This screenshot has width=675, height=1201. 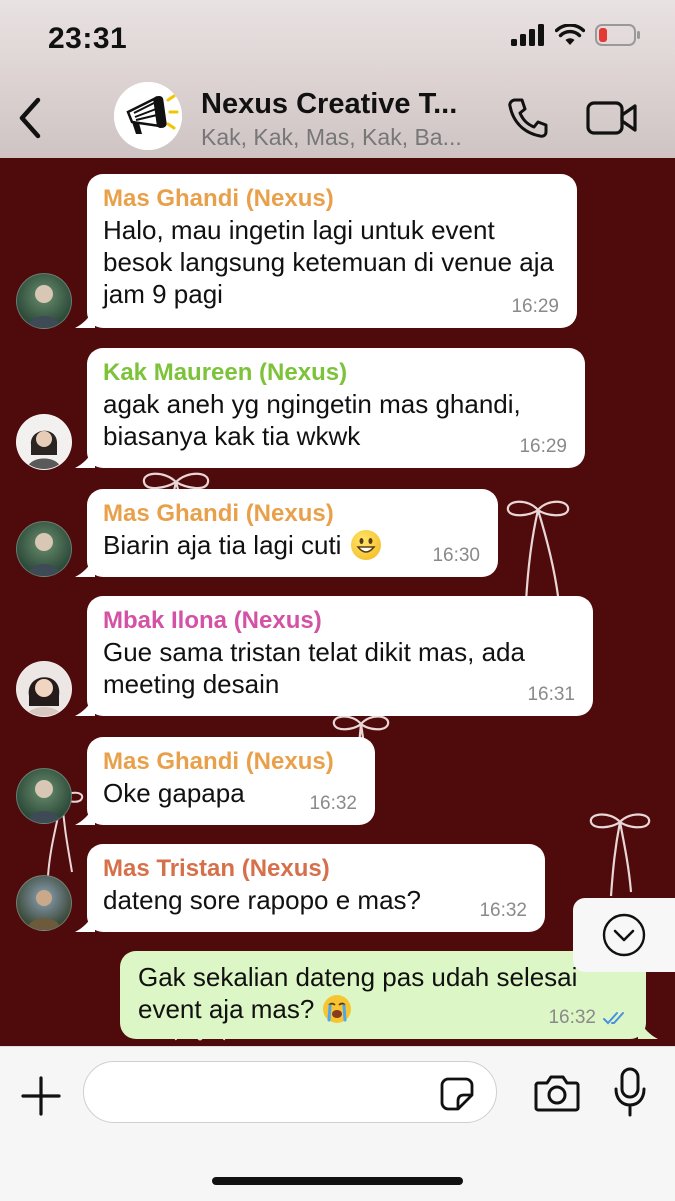 What do you see at coordinates (31, 118) in the screenshot?
I see `back-arrow-icon` at bounding box center [31, 118].